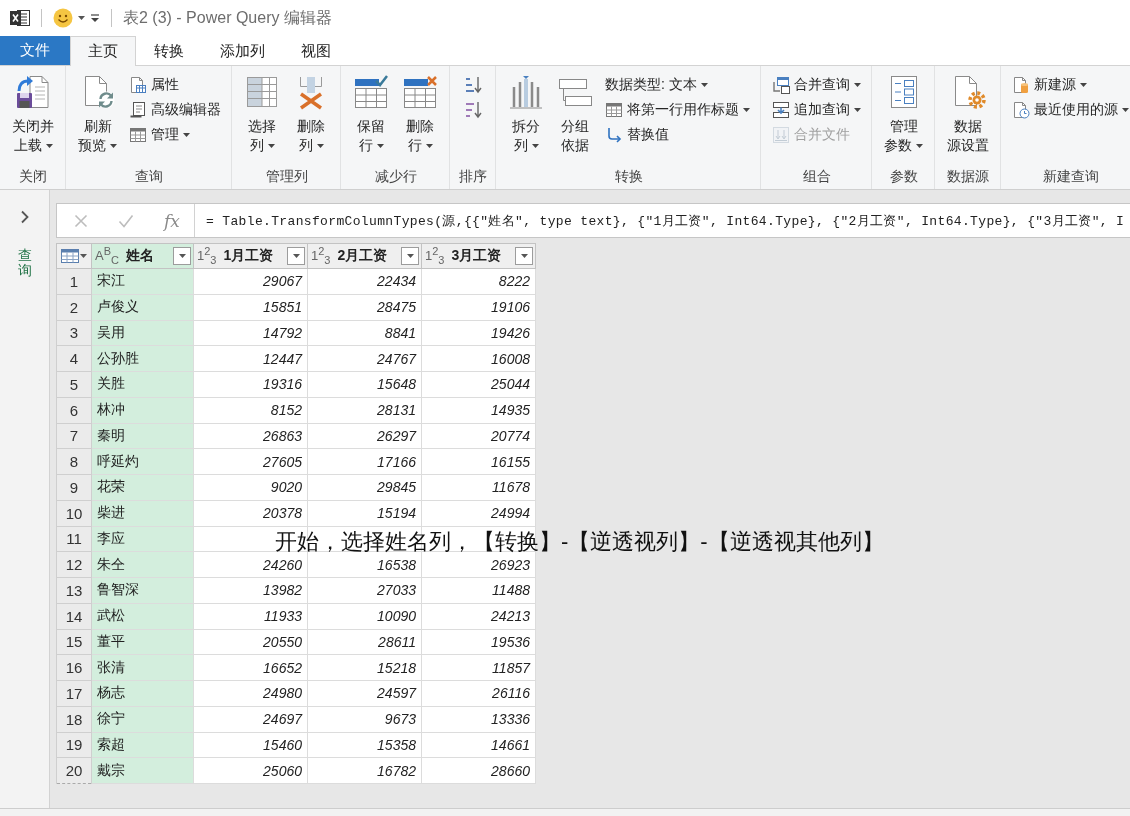  Describe the element at coordinates (262, 113) in the screenshot. I see `ribbon-button: 选择 列` at that location.